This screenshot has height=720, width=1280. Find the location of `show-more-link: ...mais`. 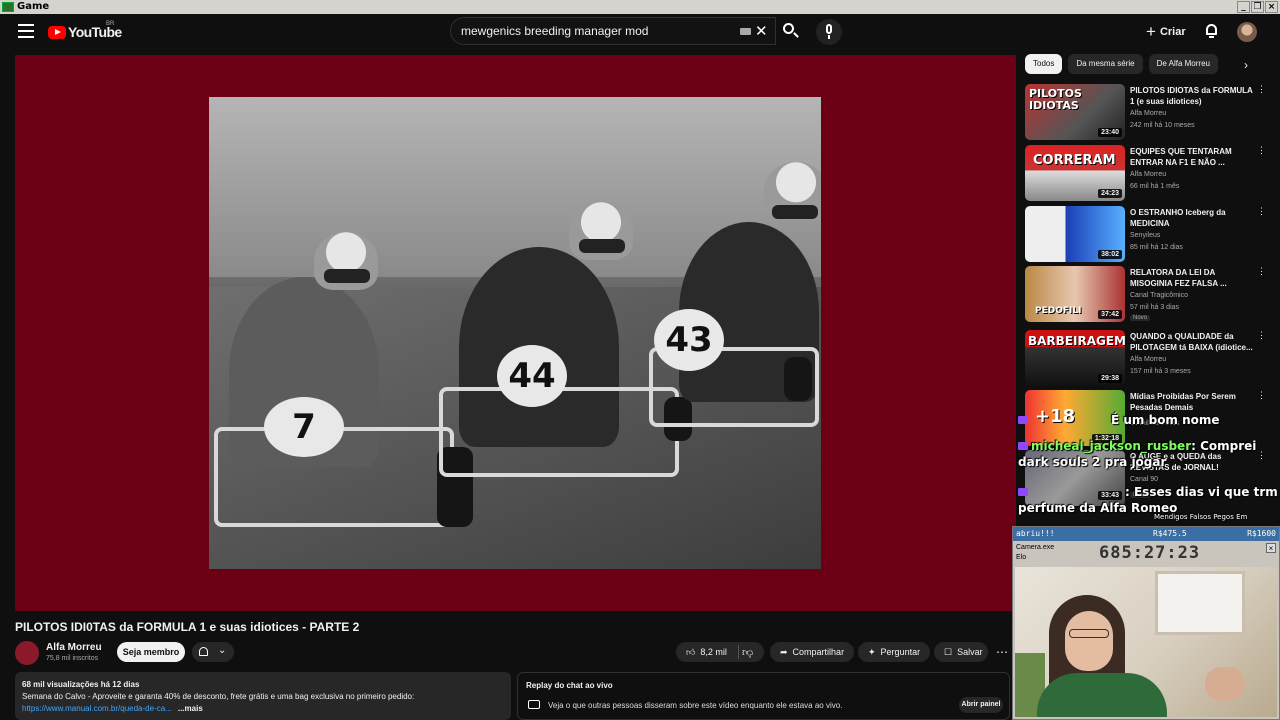

show-more-link: ...mais is located at coordinates (190, 708).